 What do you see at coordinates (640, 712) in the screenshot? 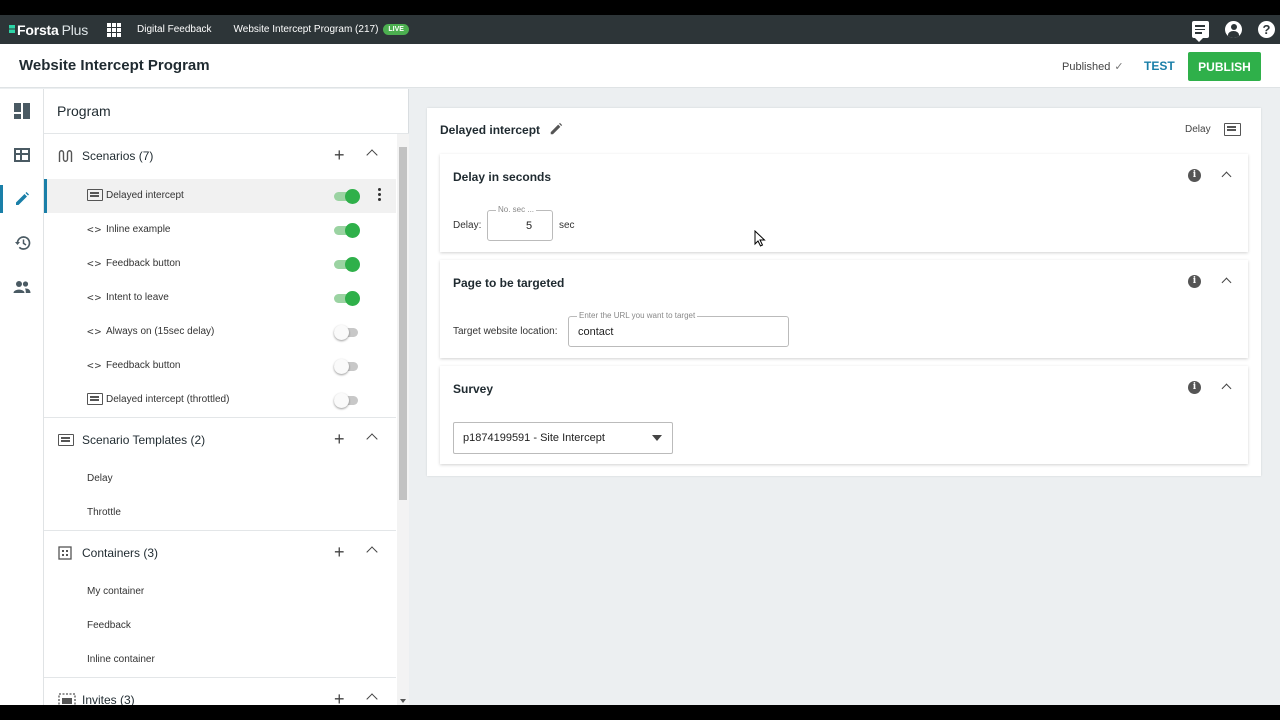
I see `bottom-letterbox` at bounding box center [640, 712].